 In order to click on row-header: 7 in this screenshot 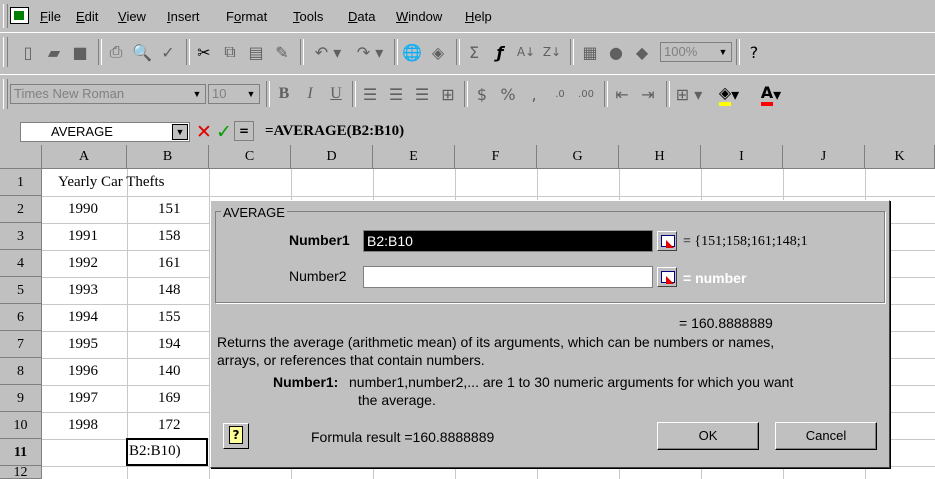, I will do `click(21, 344)`.